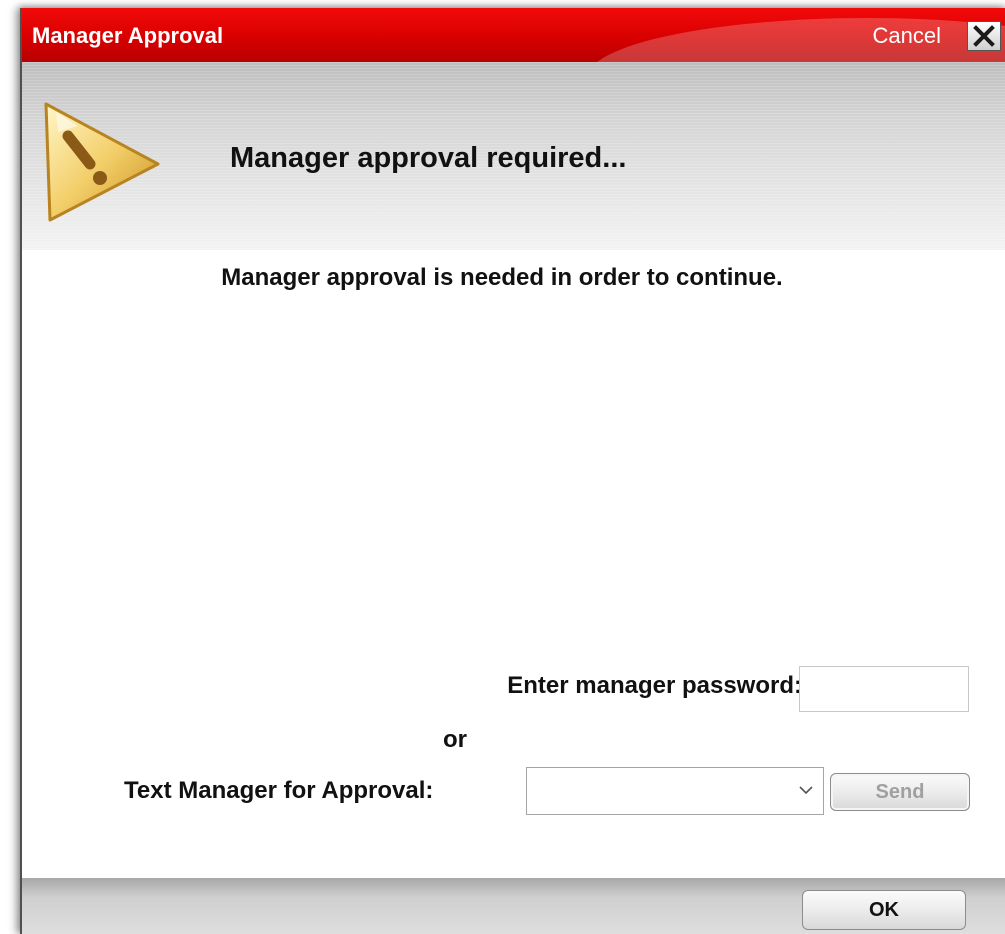 This screenshot has width=1005, height=934. I want to click on chevron-down-icon, so click(806, 790).